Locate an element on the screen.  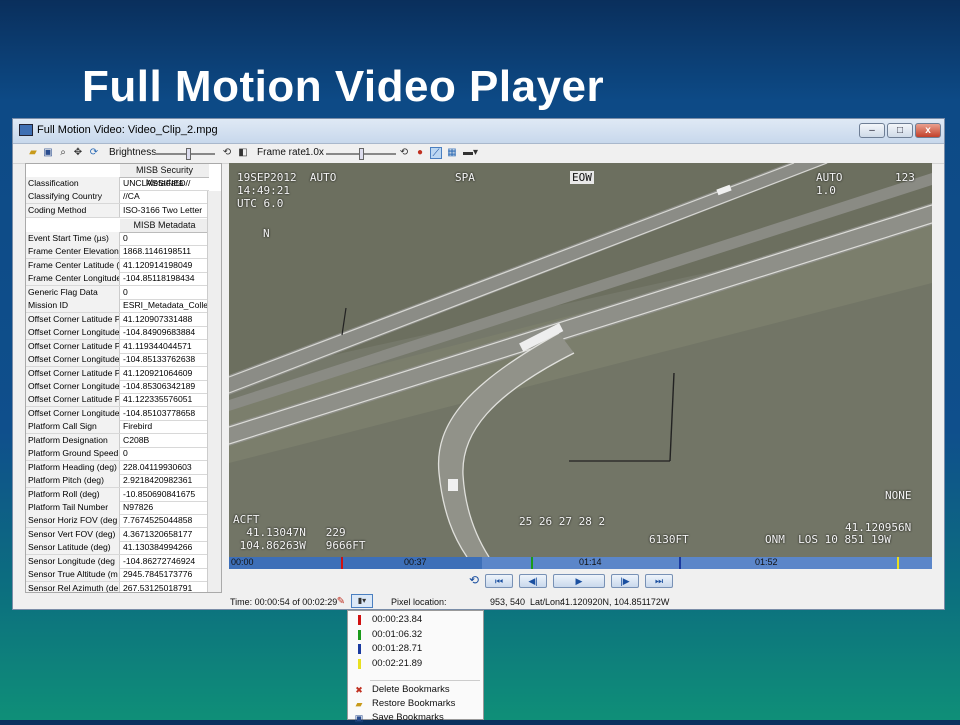
metadata-row: Offset Corner Longitude -104.84909683884 is located at coordinates (117, 333).